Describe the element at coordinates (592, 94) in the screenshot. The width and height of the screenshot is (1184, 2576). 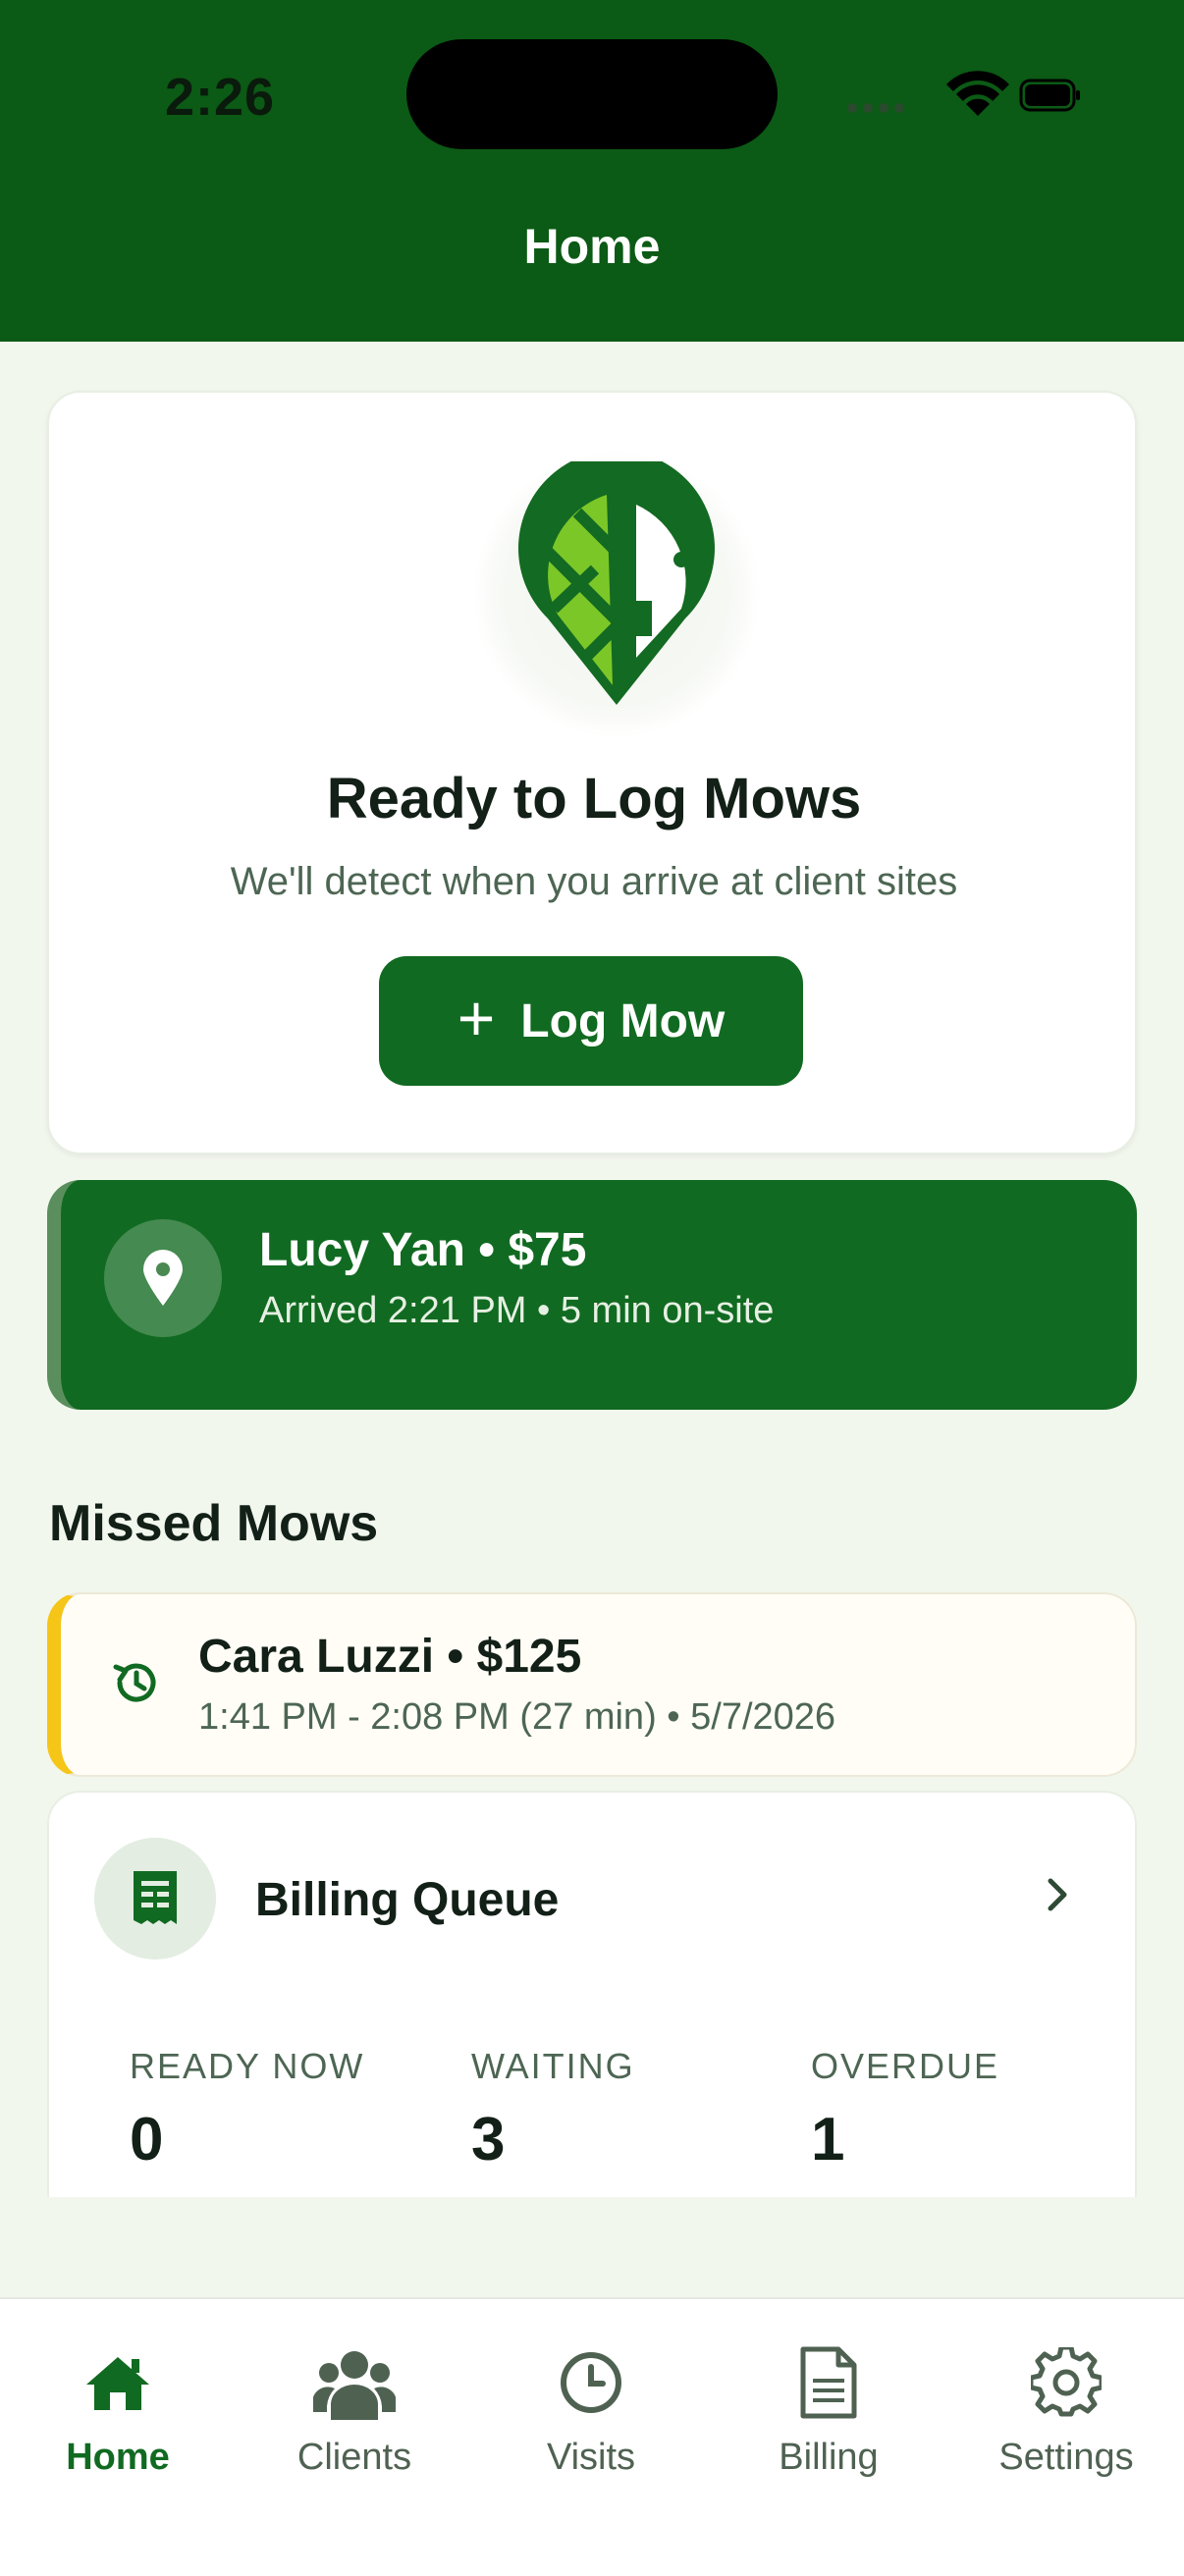
I see `dynamic-island` at that location.